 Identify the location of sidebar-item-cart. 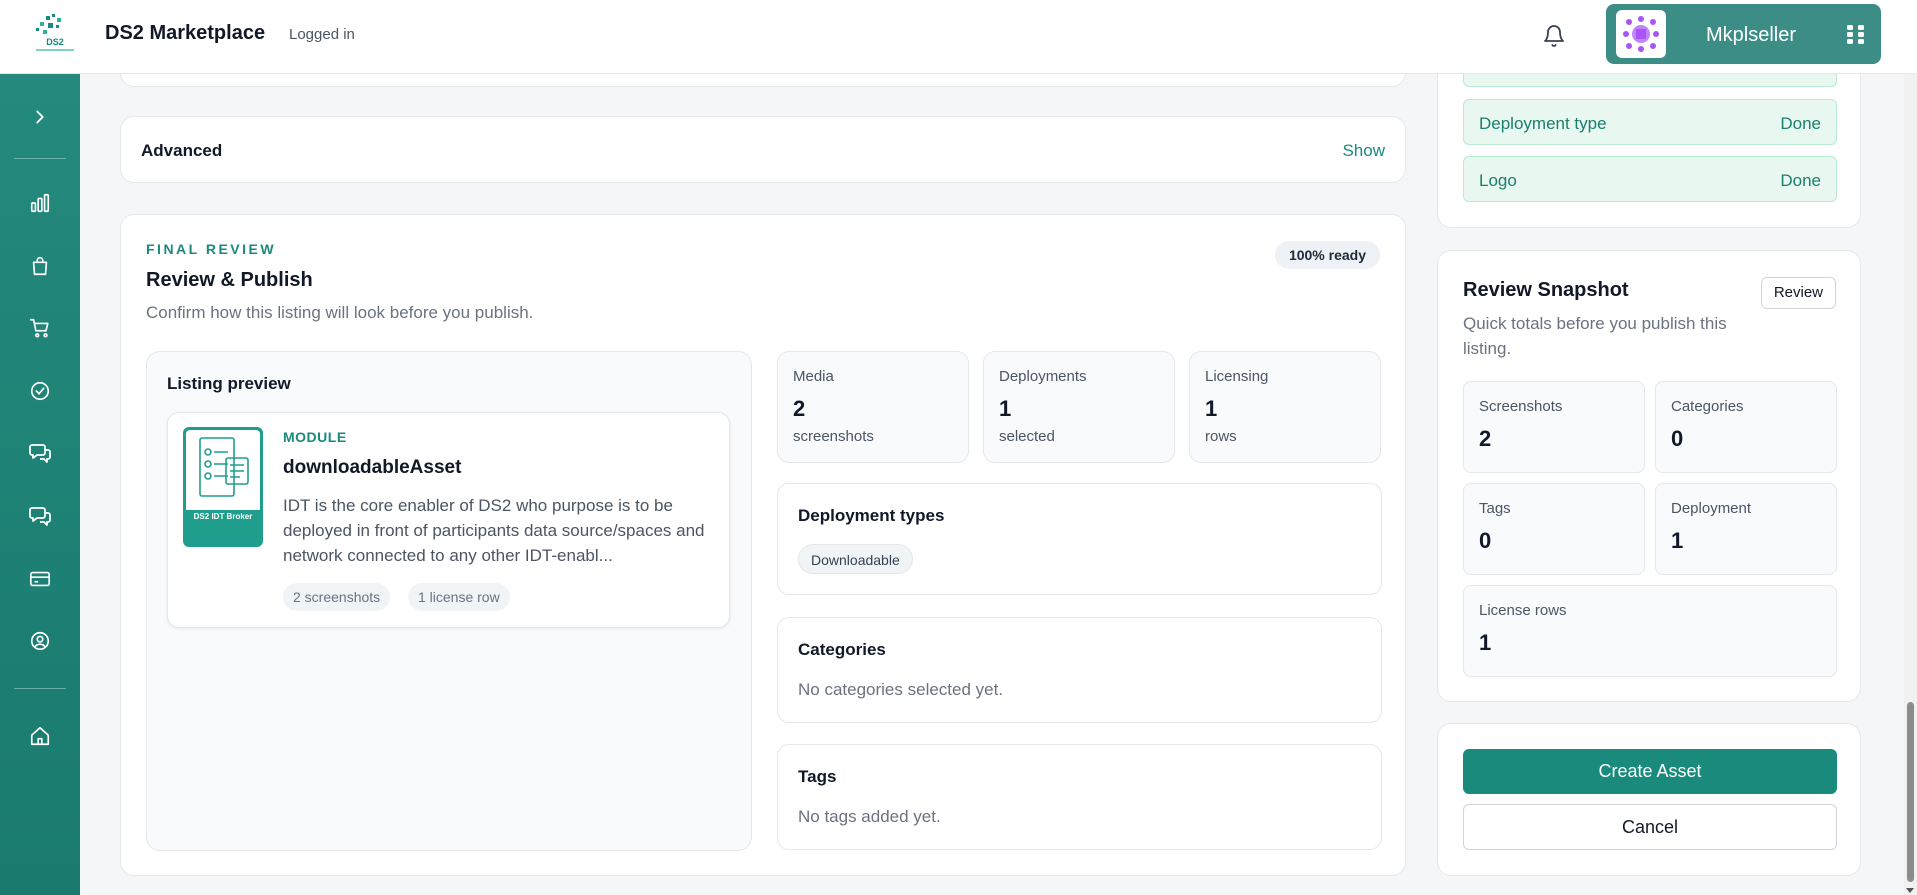
(40, 328).